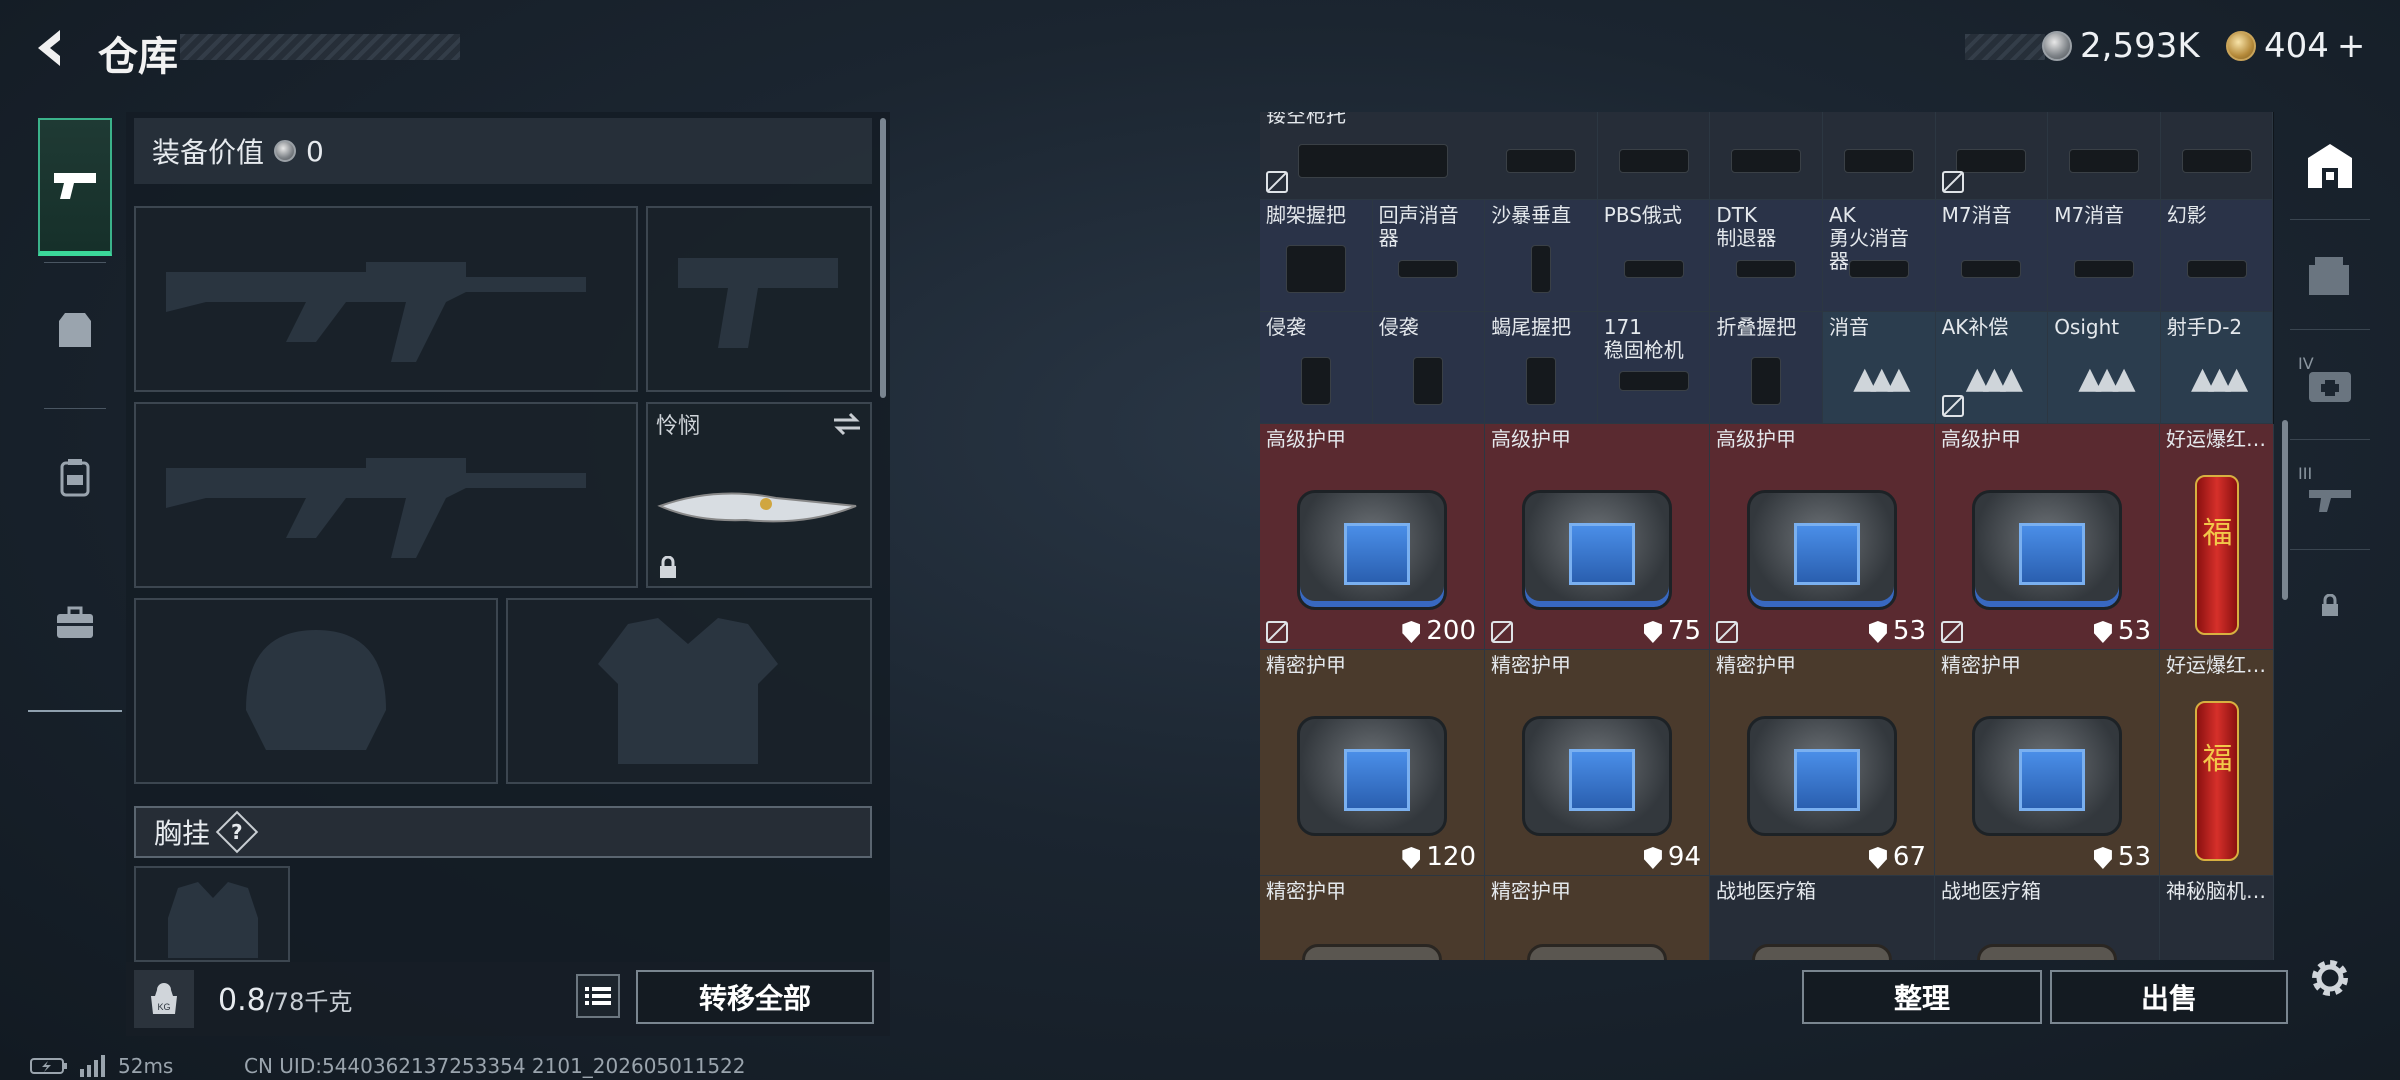 This screenshot has height=1080, width=2400. I want to click on back-button, so click(50, 48).